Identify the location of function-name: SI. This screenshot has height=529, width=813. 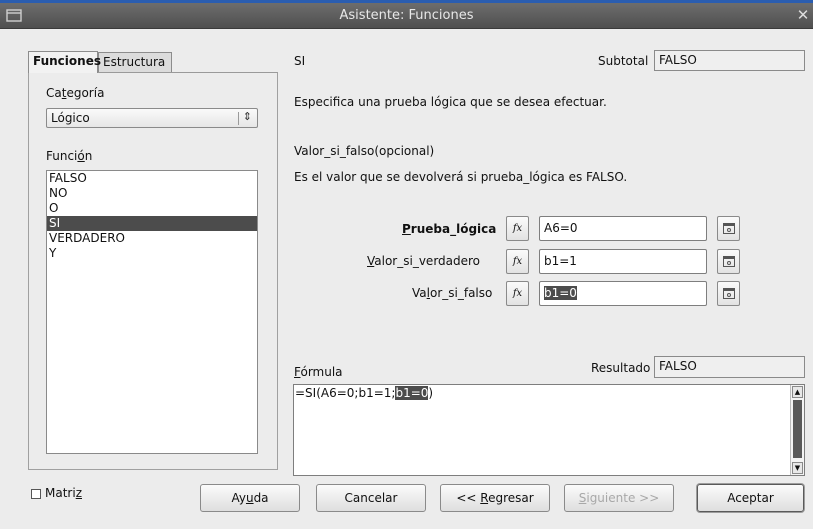
(300, 61).